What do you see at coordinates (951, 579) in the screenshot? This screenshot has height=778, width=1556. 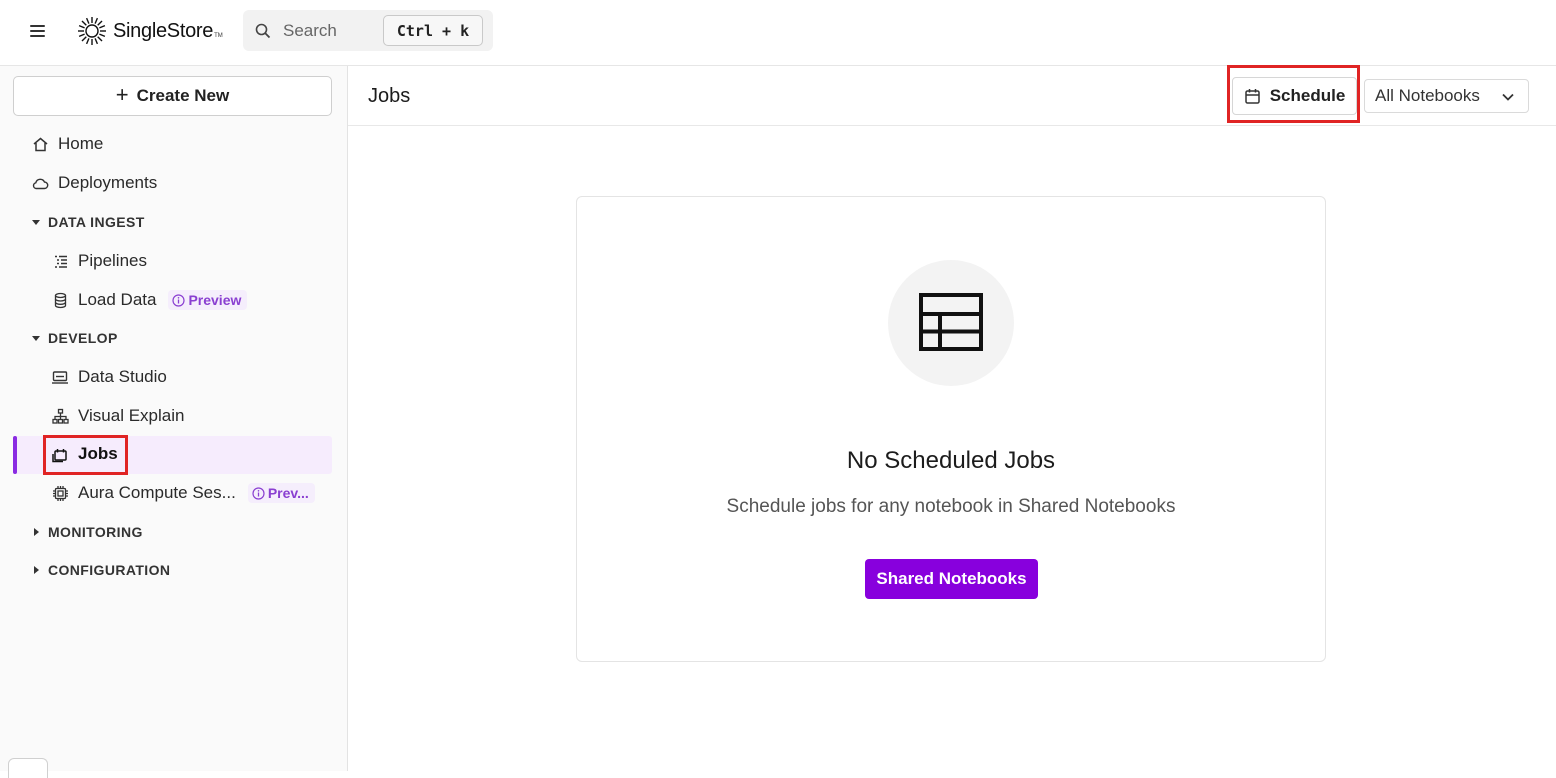 I see `shared-notebooks-button: Shared Notebooks` at bounding box center [951, 579].